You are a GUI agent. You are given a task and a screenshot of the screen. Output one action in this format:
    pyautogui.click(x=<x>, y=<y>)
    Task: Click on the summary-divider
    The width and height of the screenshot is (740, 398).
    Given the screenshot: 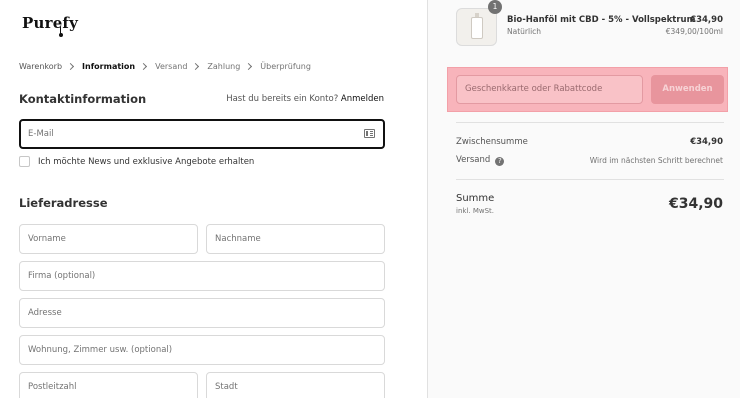 What is the action you would take?
    pyautogui.click(x=590, y=122)
    